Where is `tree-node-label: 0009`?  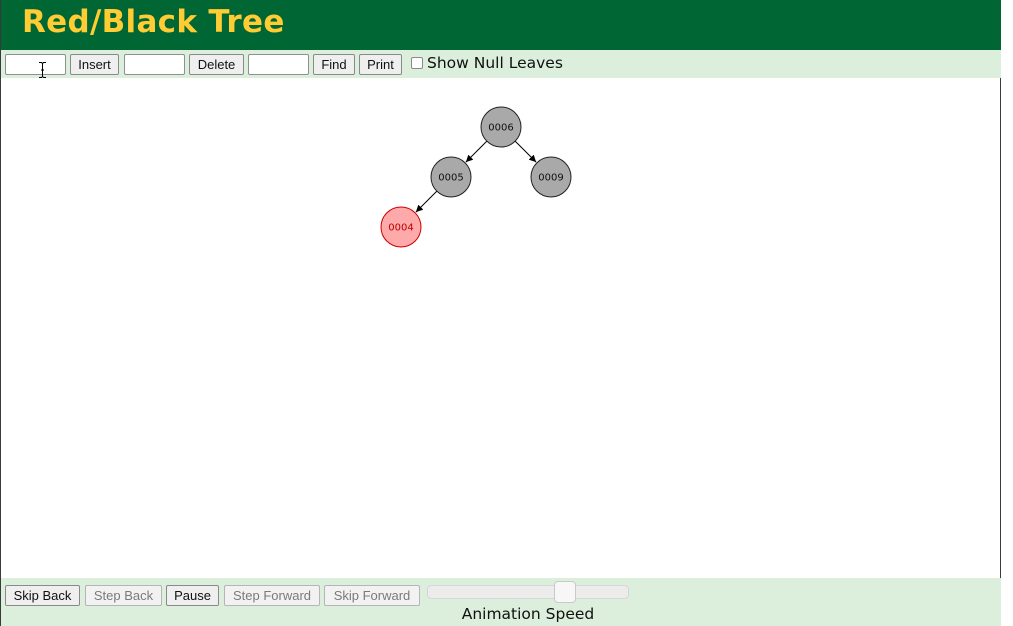
tree-node-label: 0009 is located at coordinates (550, 178).